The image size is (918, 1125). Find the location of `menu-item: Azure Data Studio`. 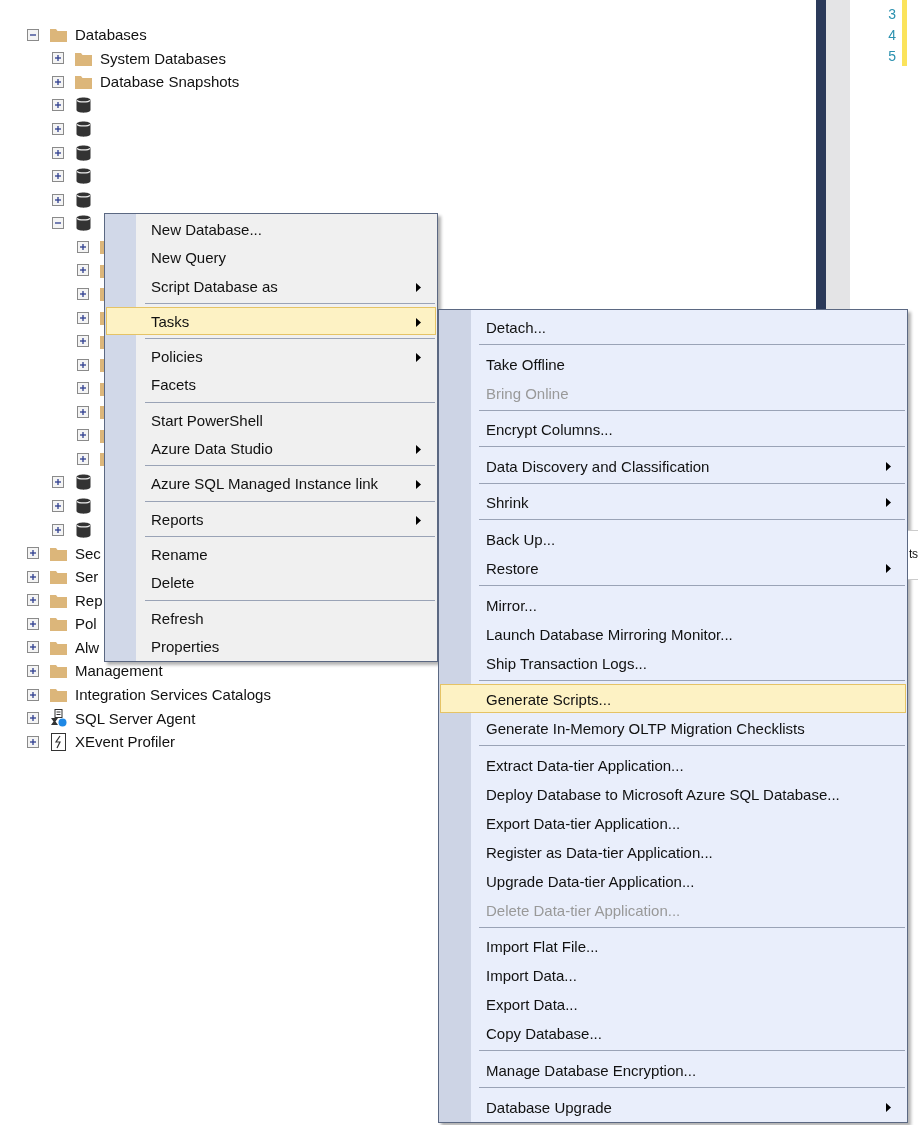

menu-item: Azure Data Studio is located at coordinates (271, 448).